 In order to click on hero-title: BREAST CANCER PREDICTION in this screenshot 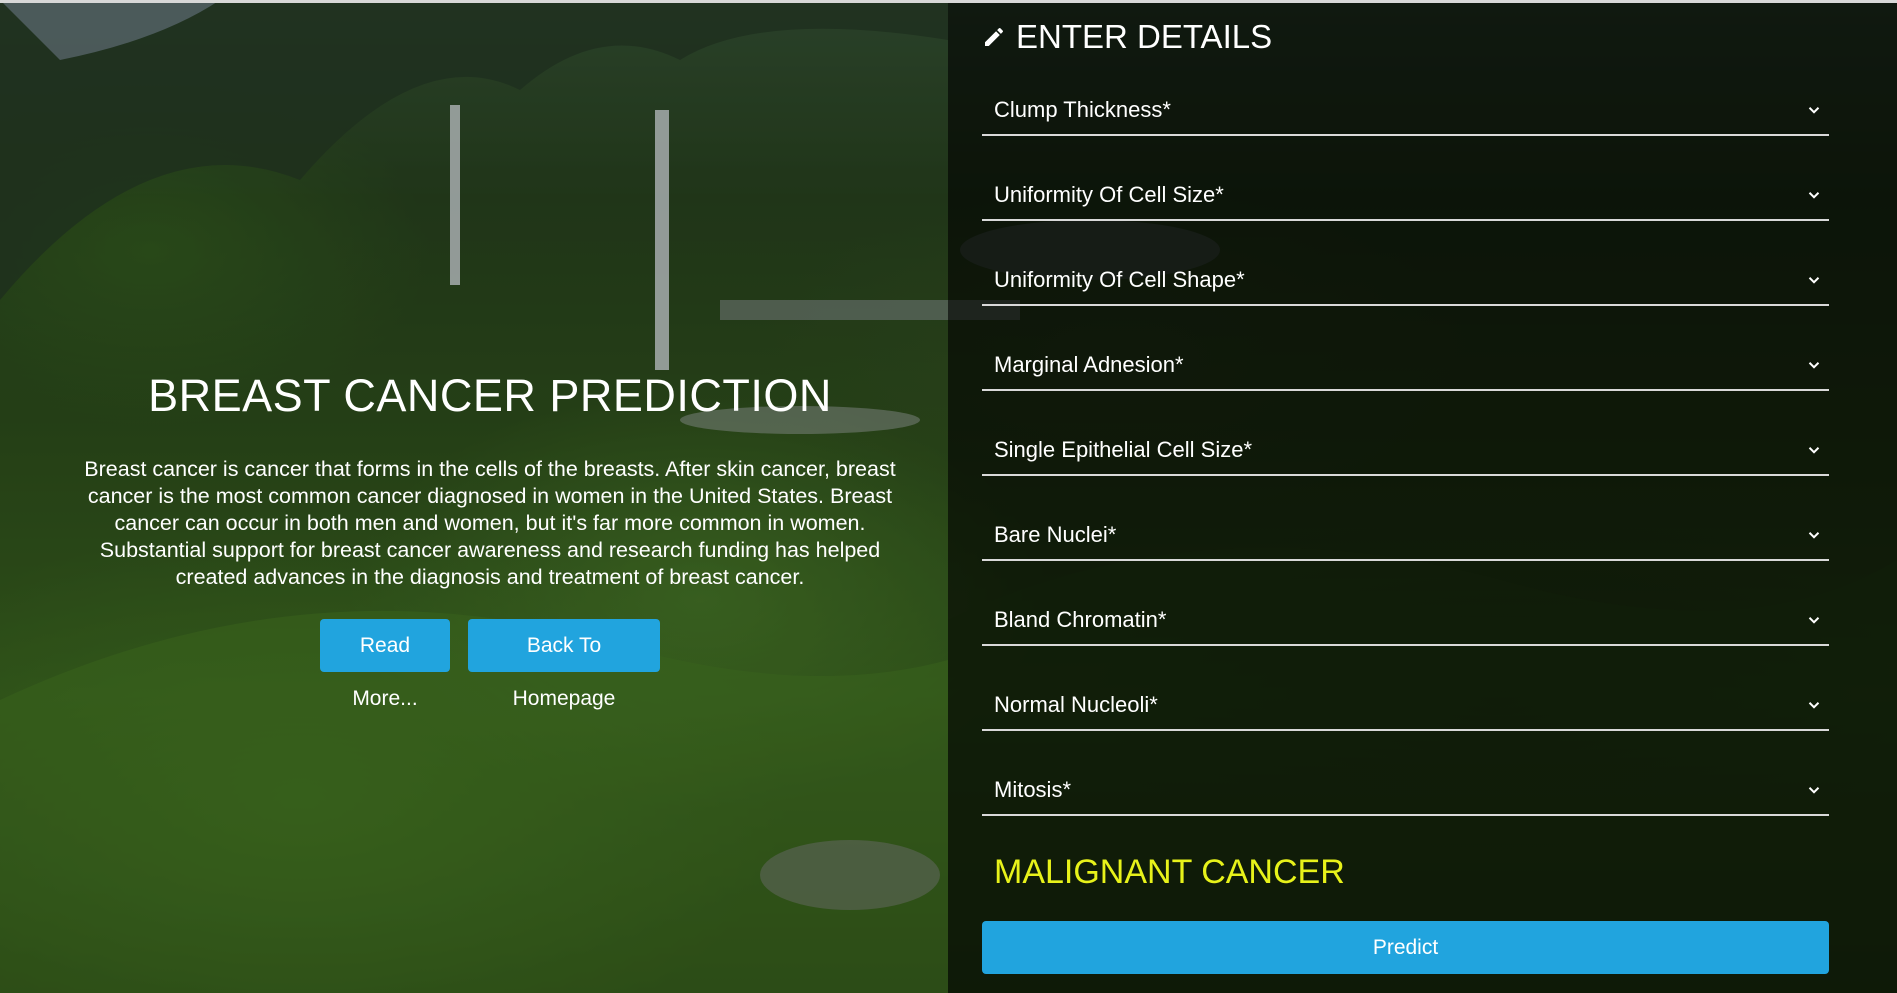, I will do `click(490, 395)`.